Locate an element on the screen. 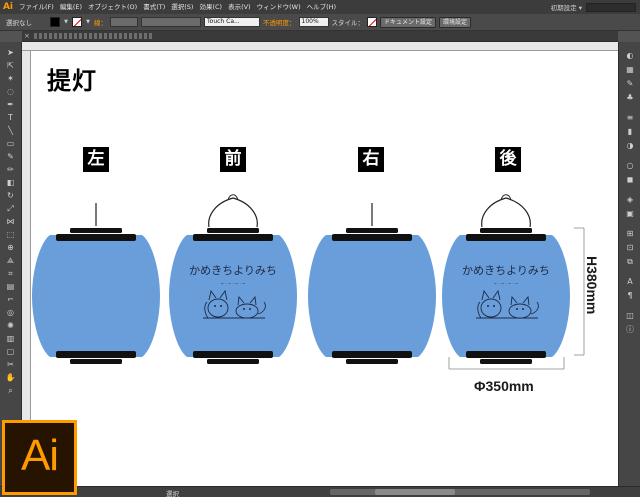  status-bar: 選択 is located at coordinates (320, 491).